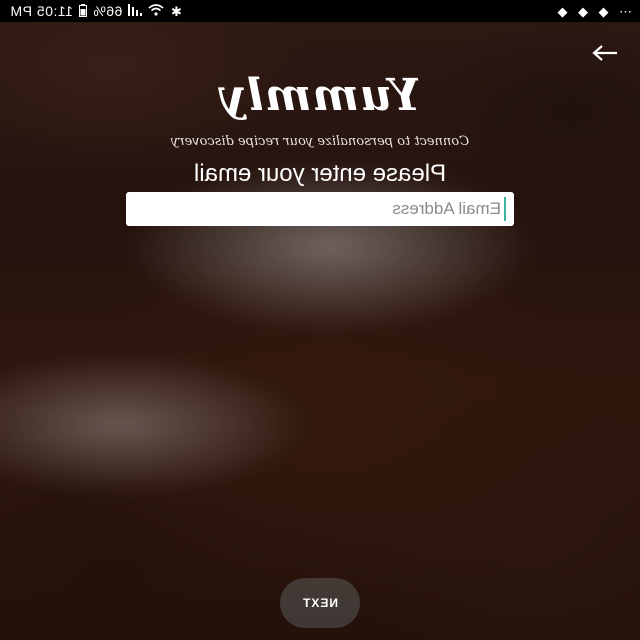 This screenshot has height=640, width=640. Describe the element at coordinates (320, 95) in the screenshot. I see `app-logo: Yummly` at that location.